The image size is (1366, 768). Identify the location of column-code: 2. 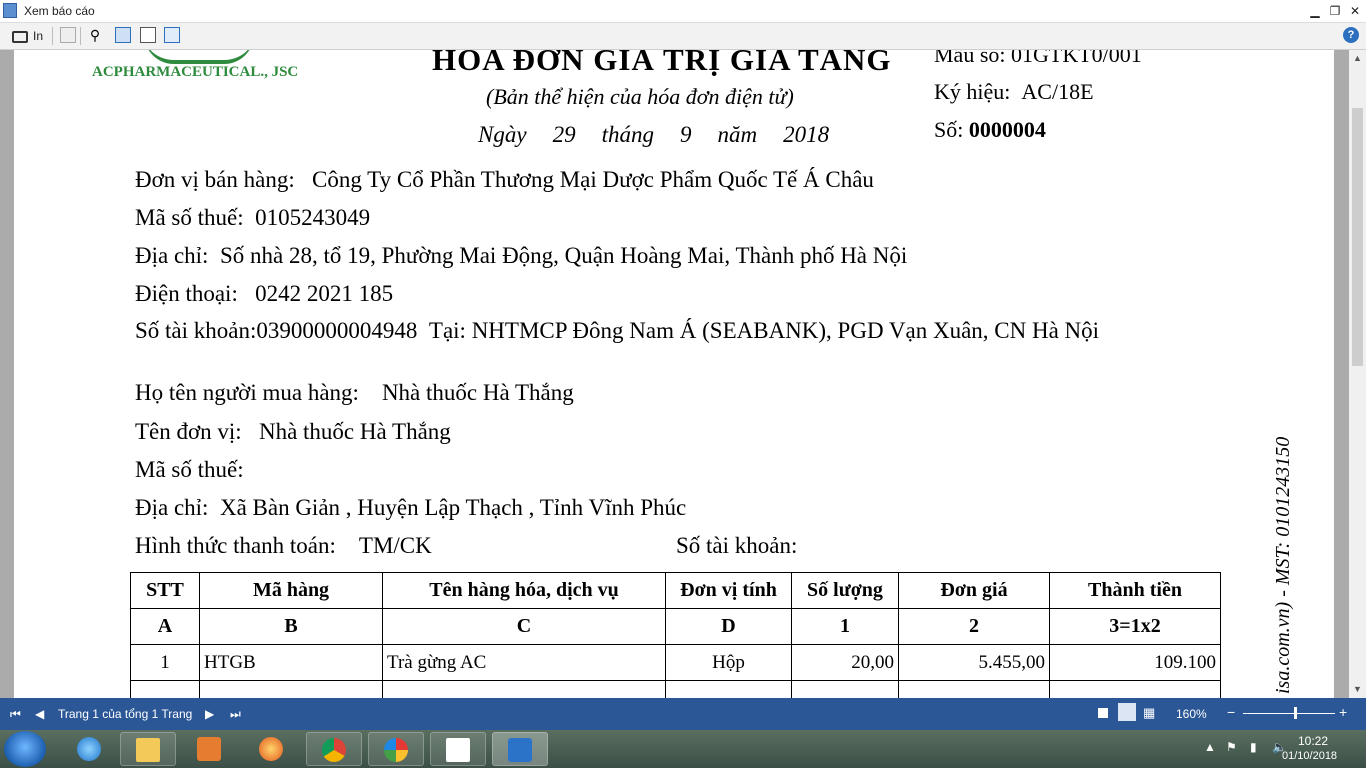
(974, 626).